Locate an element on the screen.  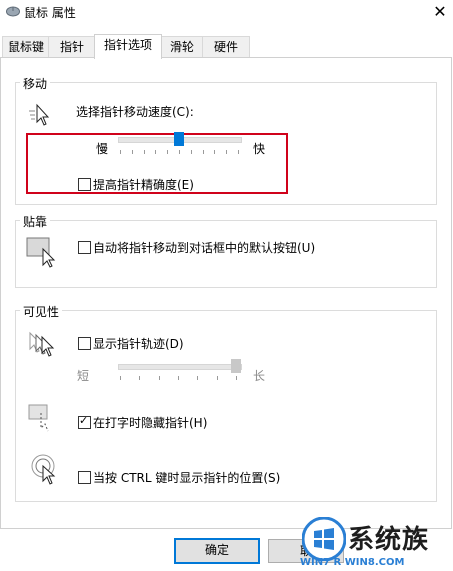
window-title: 鼠标 属性 is located at coordinates (50, 13).